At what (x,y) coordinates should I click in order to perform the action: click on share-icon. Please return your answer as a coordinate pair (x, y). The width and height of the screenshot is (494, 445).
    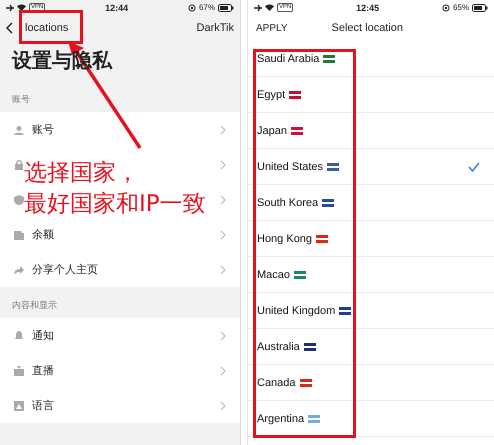
    Looking at the image, I should click on (19, 269).